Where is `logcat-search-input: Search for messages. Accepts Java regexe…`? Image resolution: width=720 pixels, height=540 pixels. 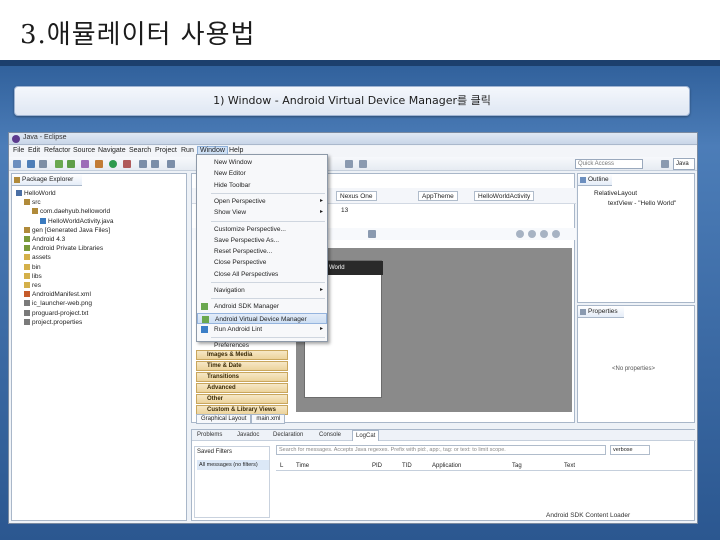 logcat-search-input: Search for messages. Accepts Java regexe… is located at coordinates (441, 450).